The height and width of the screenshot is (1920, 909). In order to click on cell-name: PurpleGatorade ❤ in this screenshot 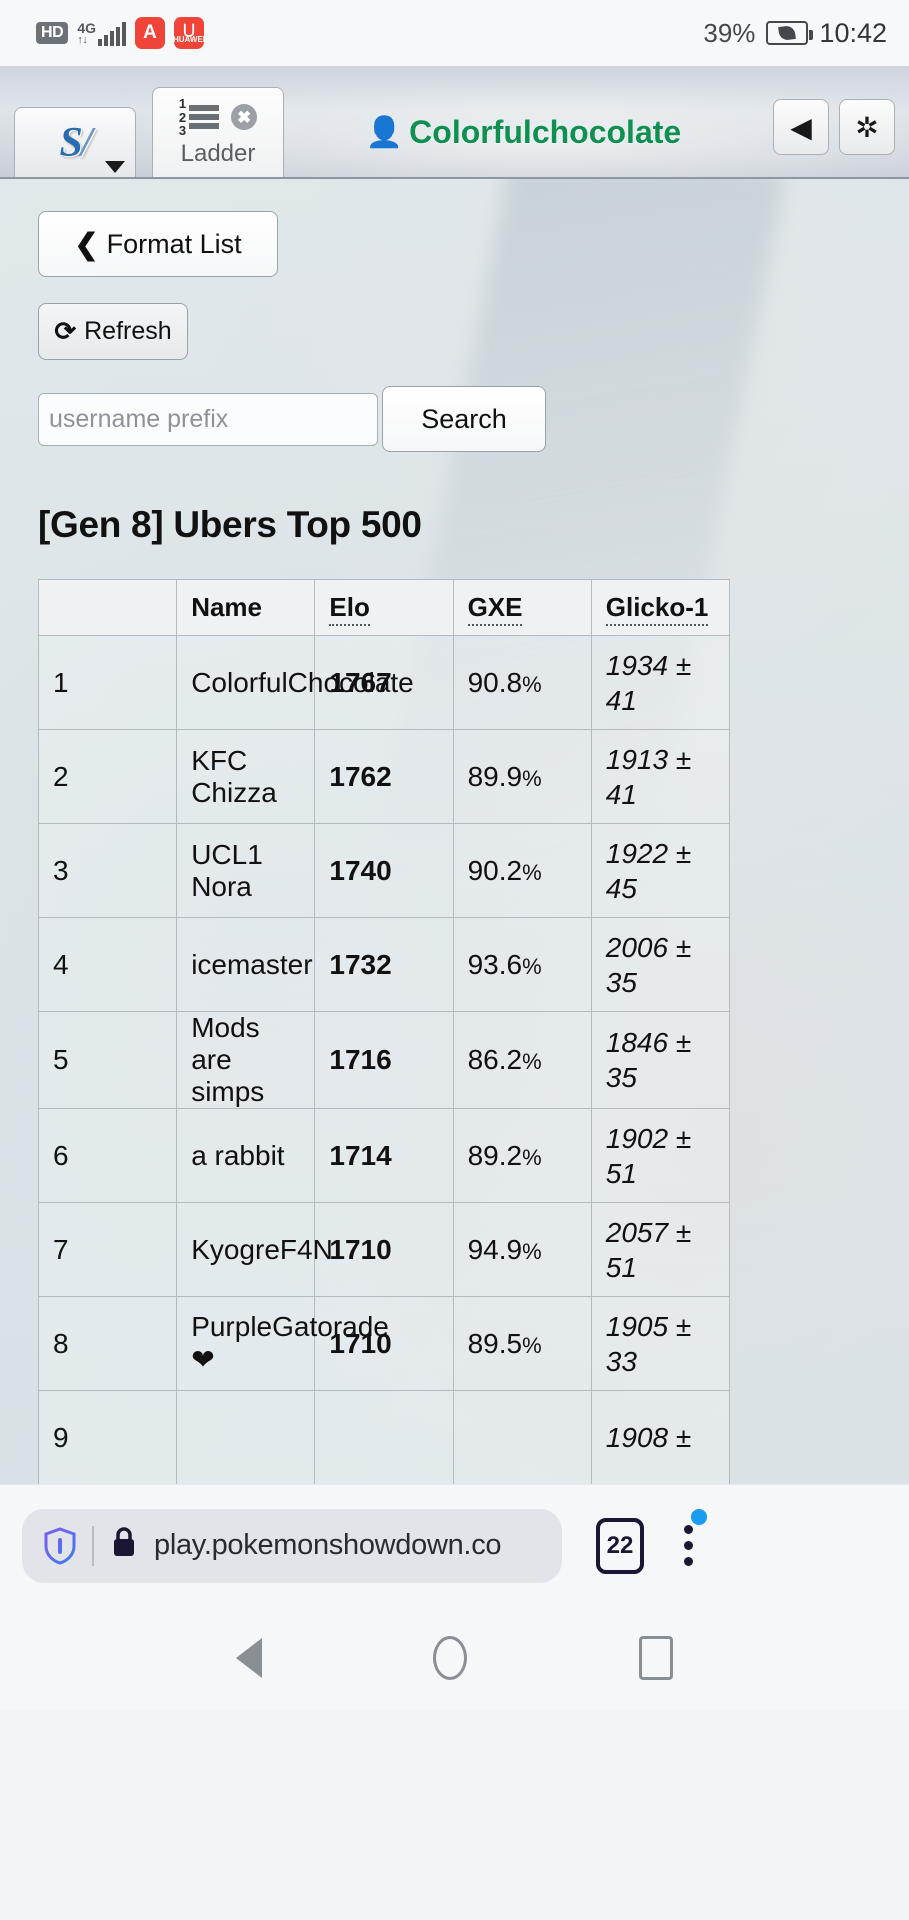, I will do `click(282, 1343)`.